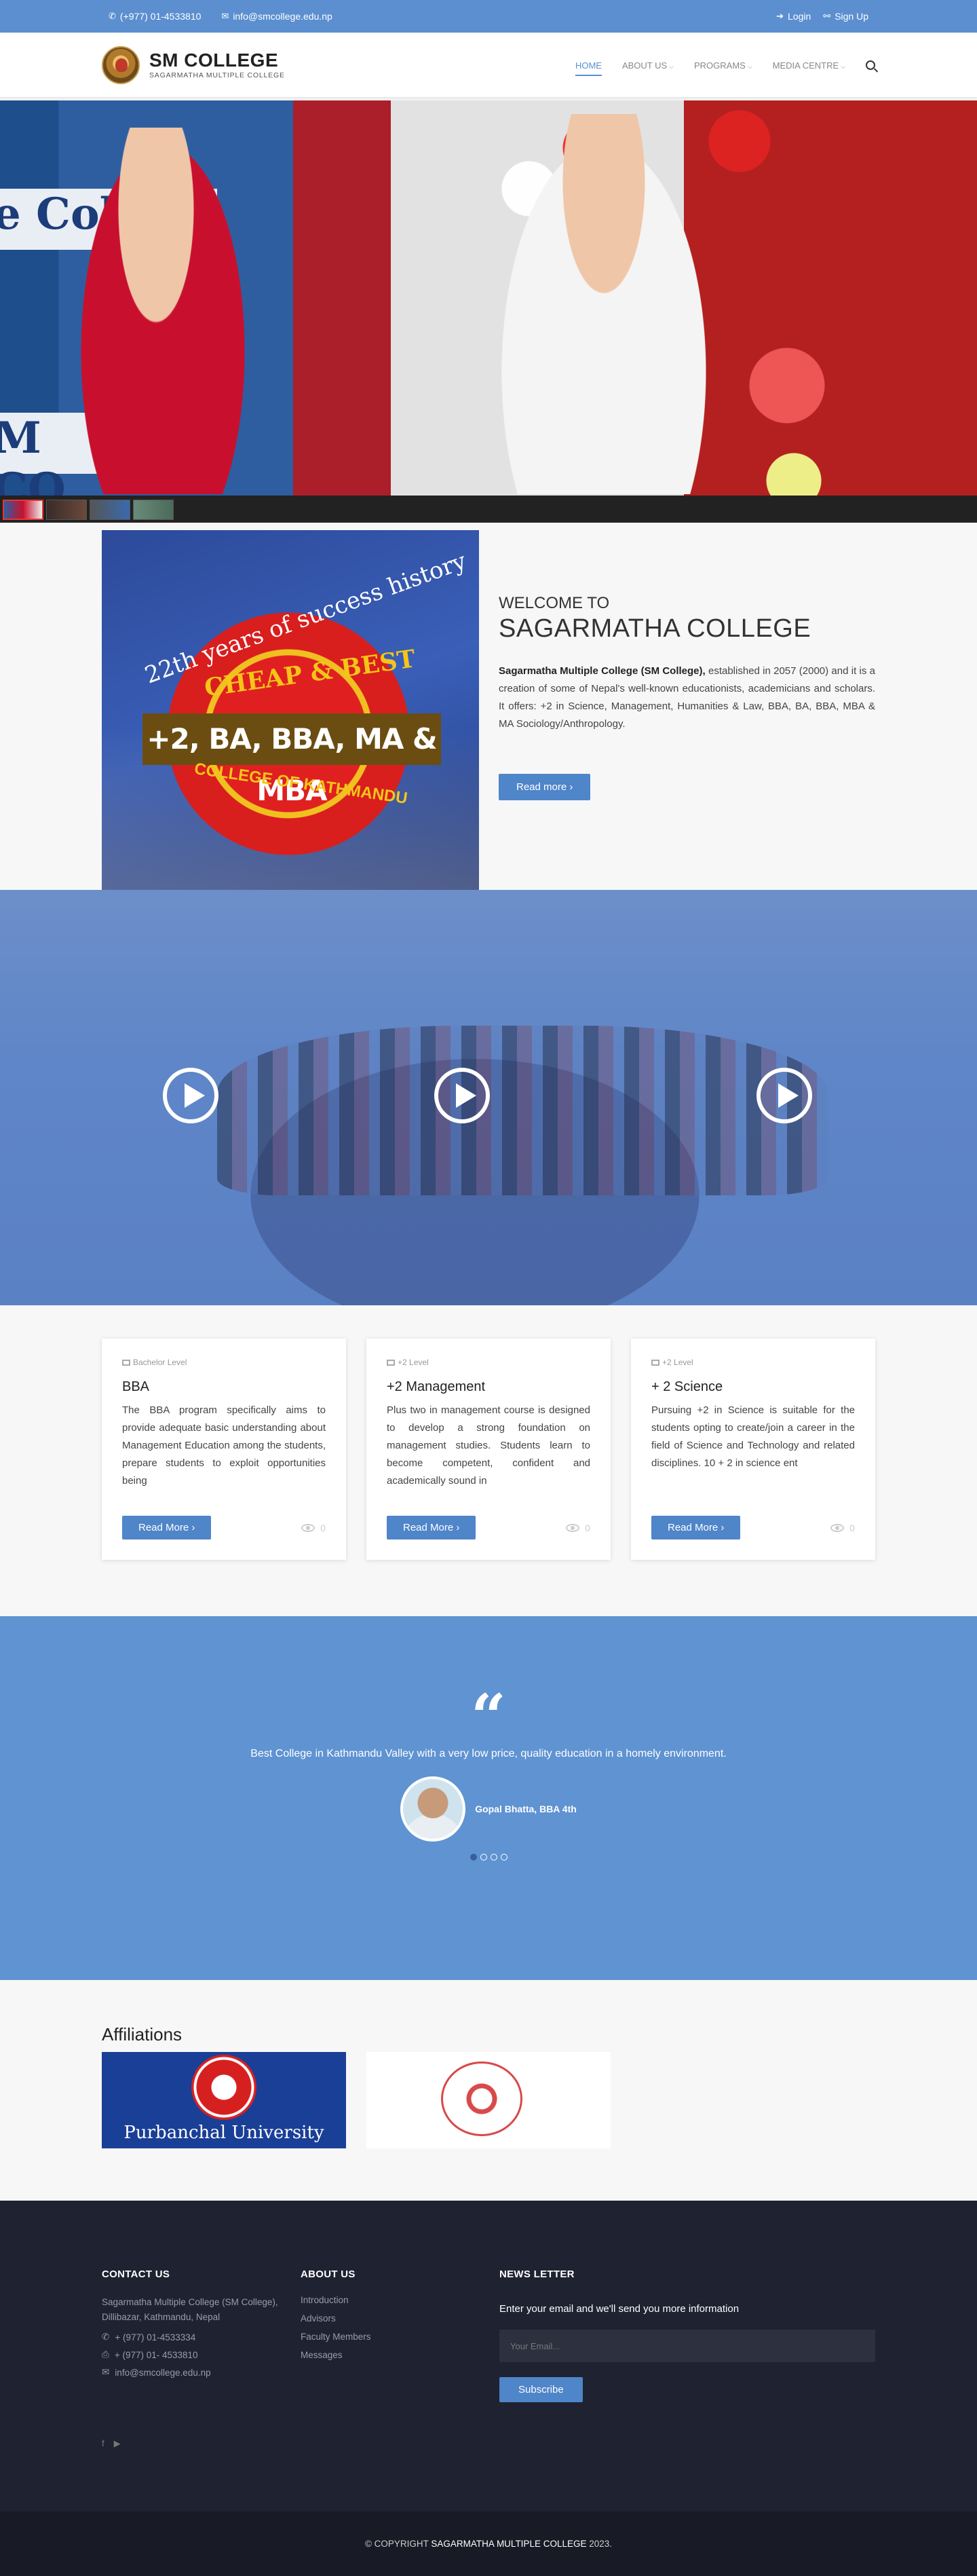  Describe the element at coordinates (809, 66) in the screenshot. I see `nav-media-centre: MEDIA CENTRE ⌵` at that location.